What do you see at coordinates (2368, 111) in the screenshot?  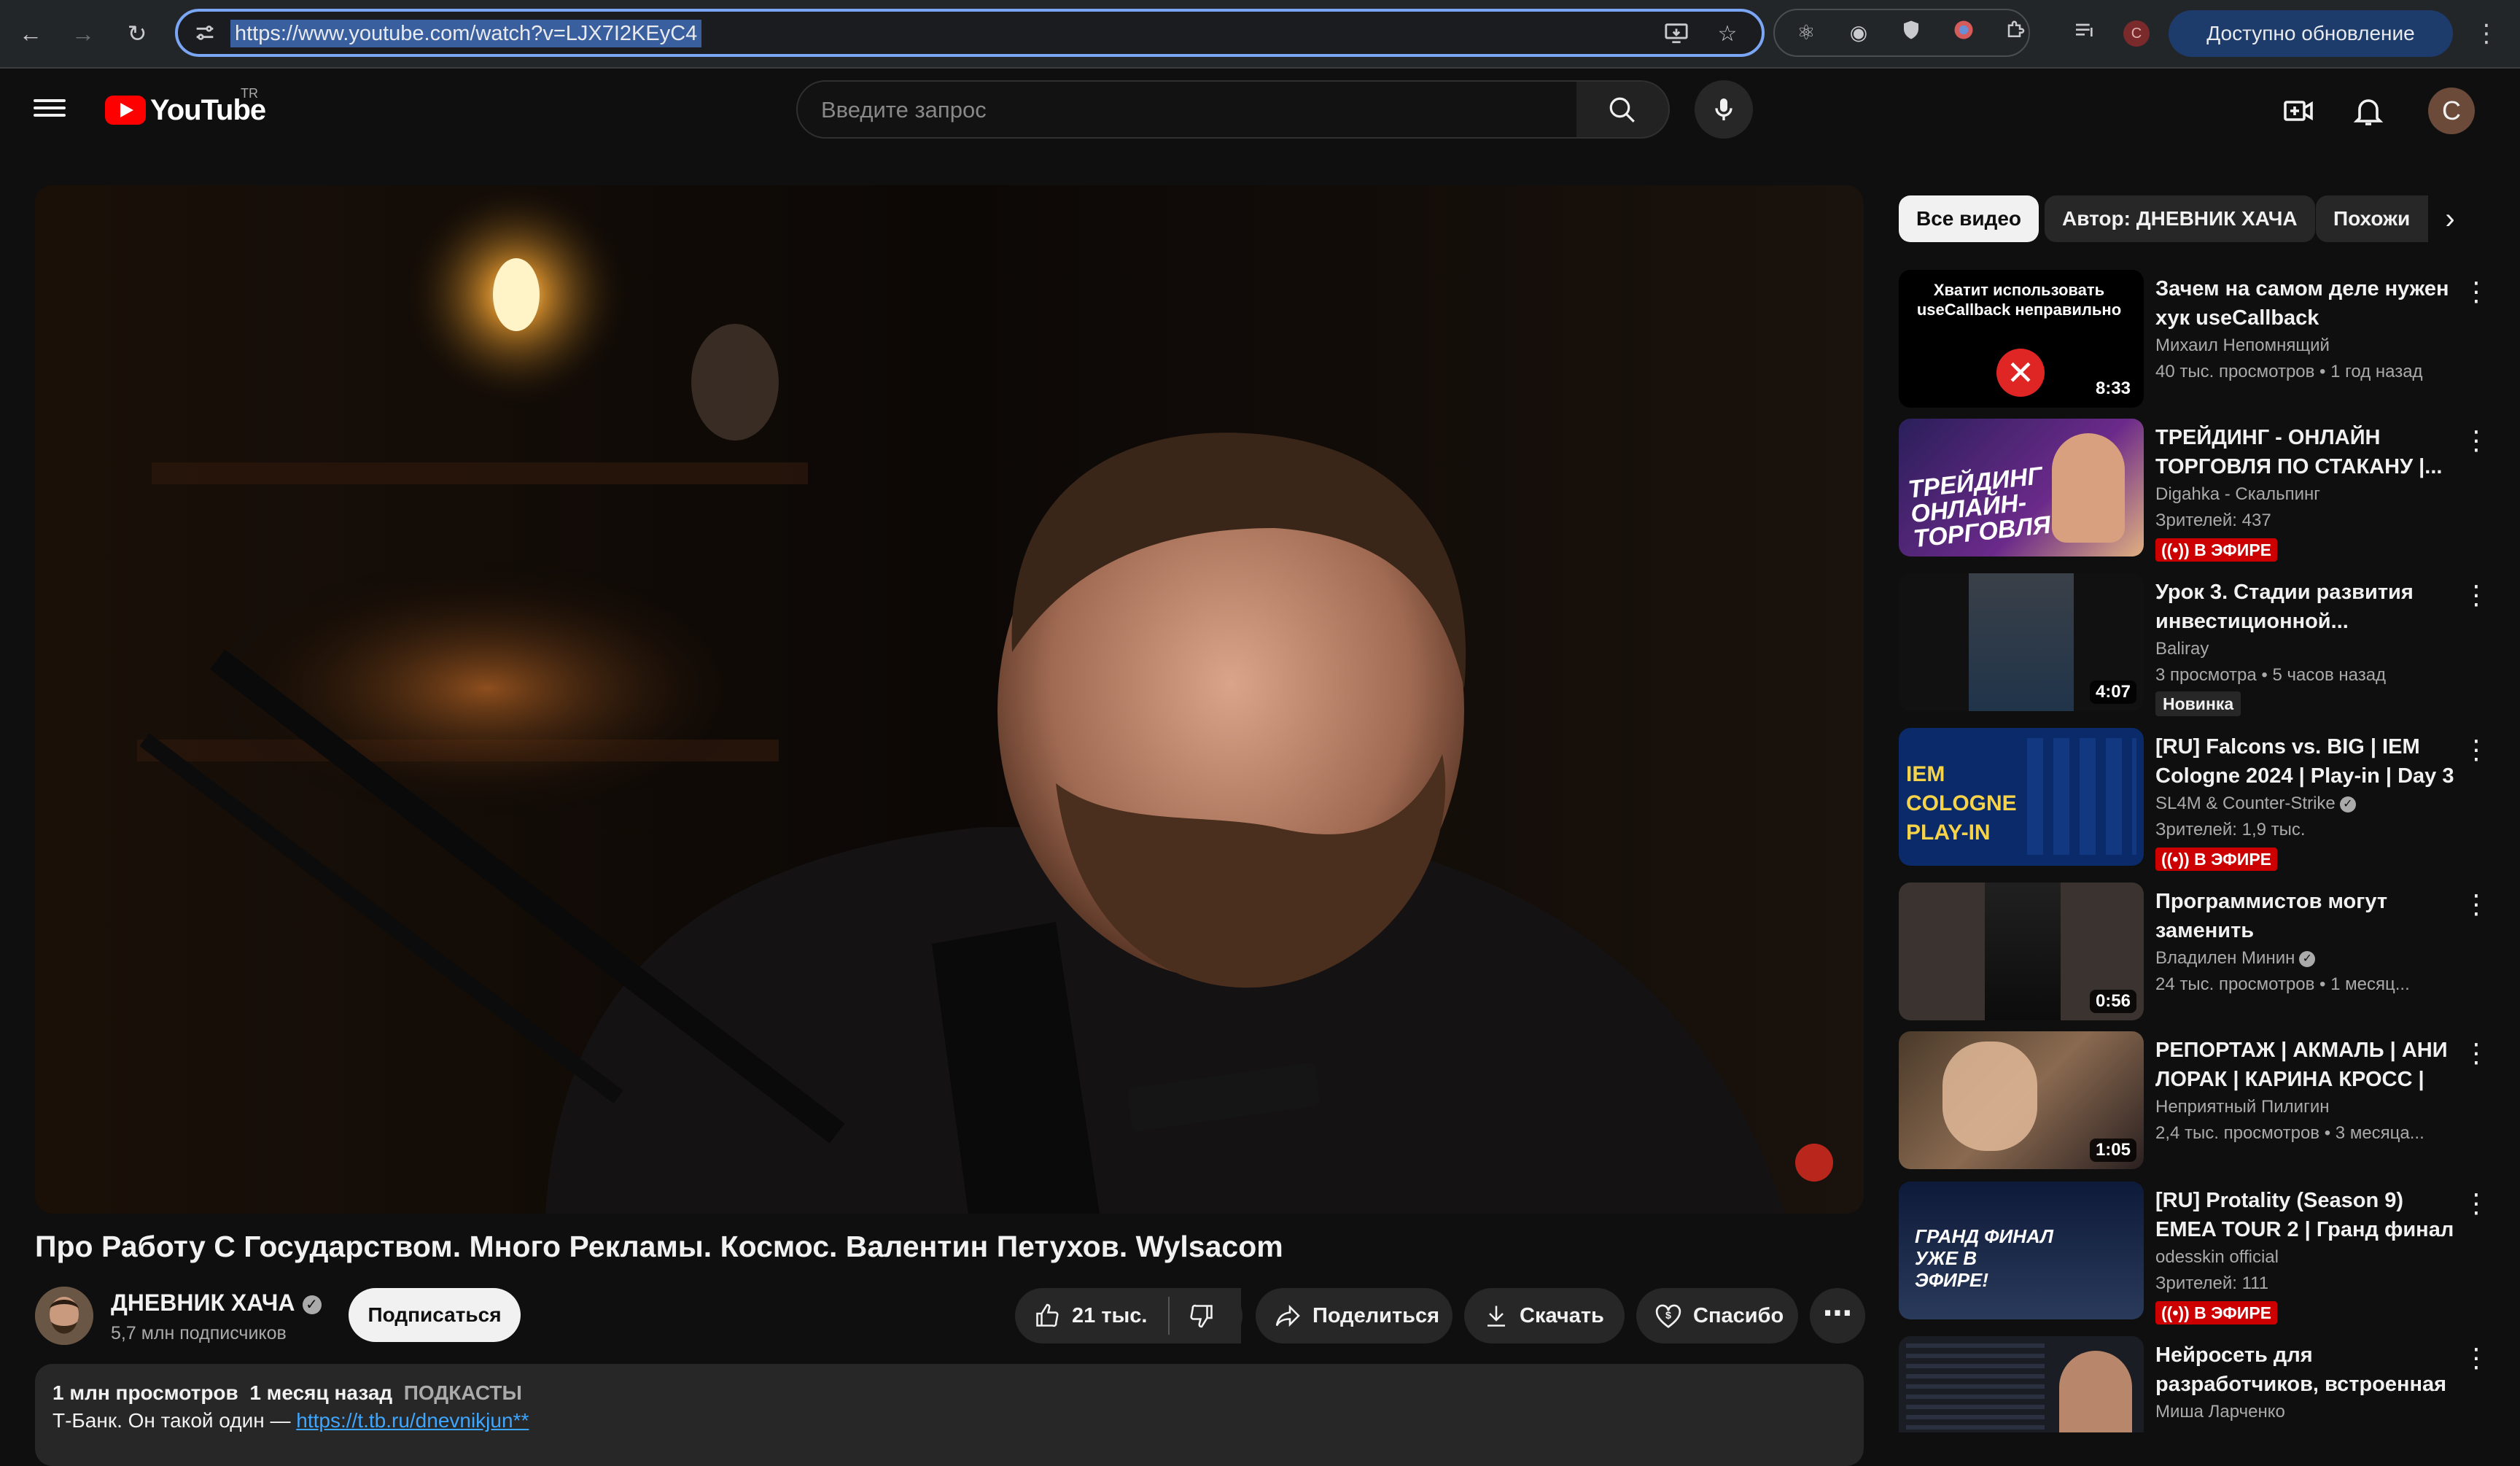 I see `notifications-bell-icon` at bounding box center [2368, 111].